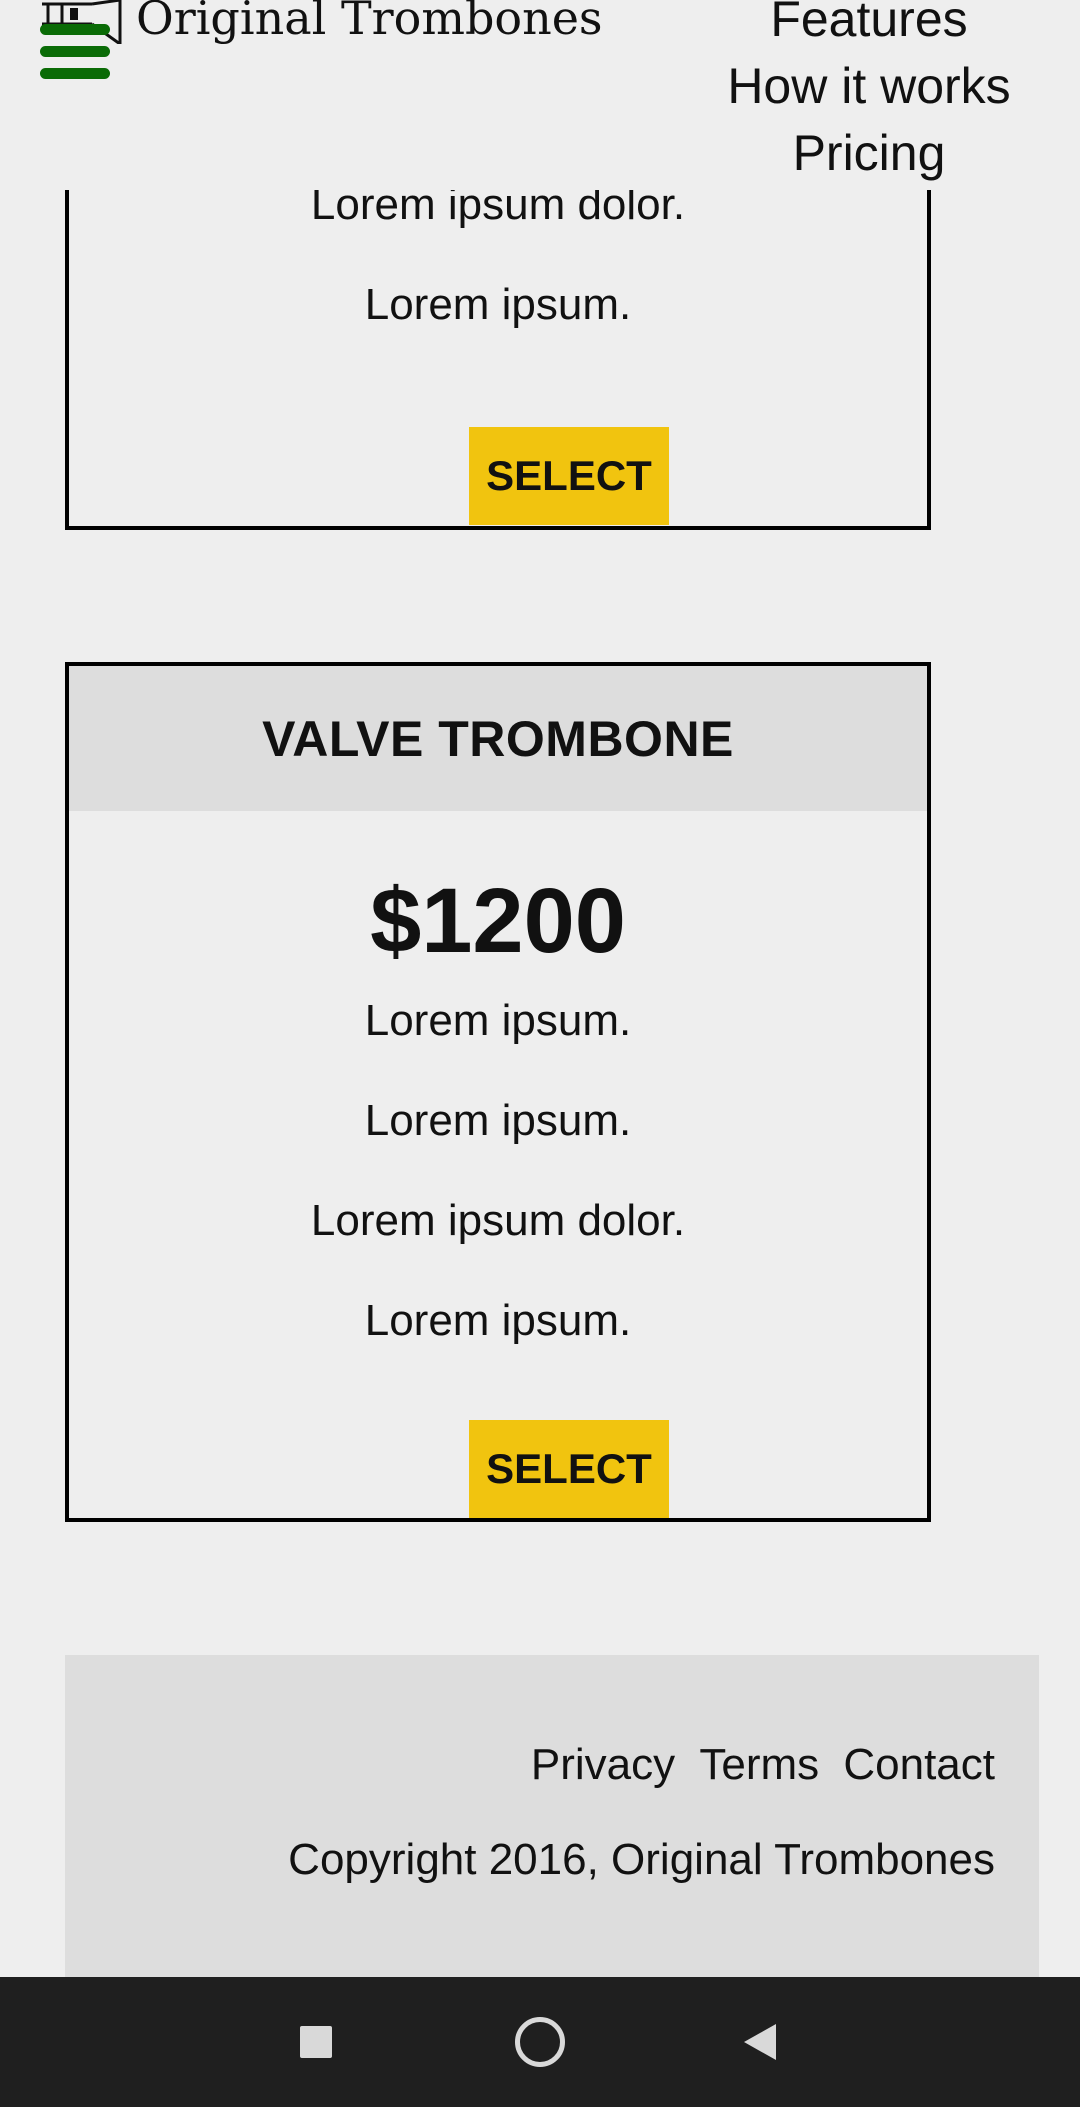 This screenshot has height=2107, width=1080. What do you see at coordinates (603, 1764) in the screenshot?
I see `footer-link-privacy: Privacy` at bounding box center [603, 1764].